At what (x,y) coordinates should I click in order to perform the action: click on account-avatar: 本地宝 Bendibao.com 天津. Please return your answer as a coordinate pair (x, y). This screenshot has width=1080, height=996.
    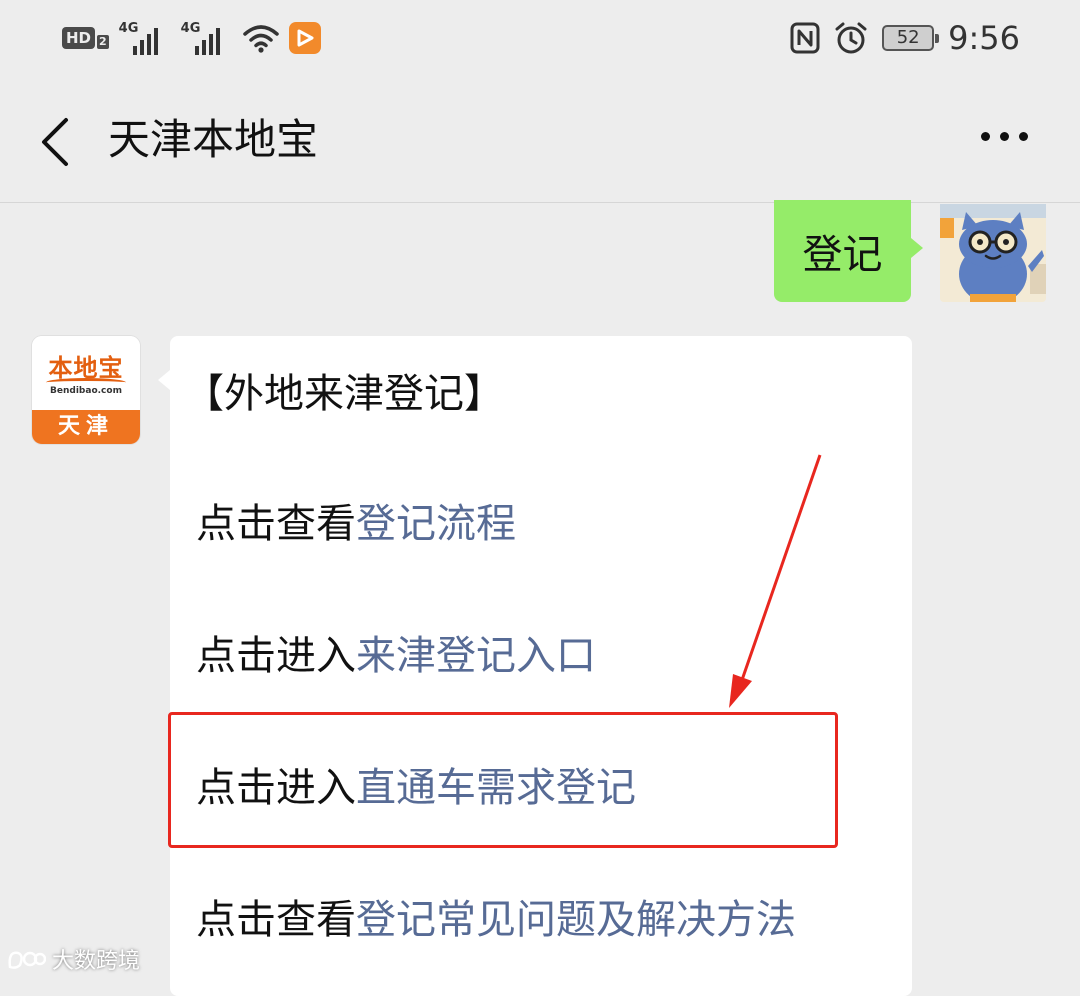
    Looking at the image, I should click on (86, 390).